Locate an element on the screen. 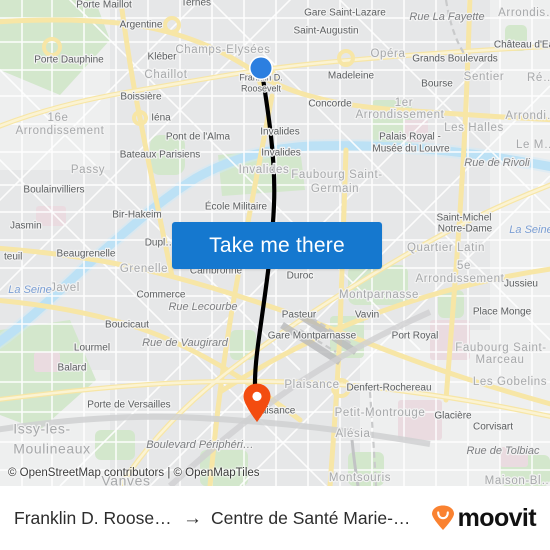 The height and width of the screenshot is (550, 550). map-label: Porte Maillot is located at coordinates (104, 5).